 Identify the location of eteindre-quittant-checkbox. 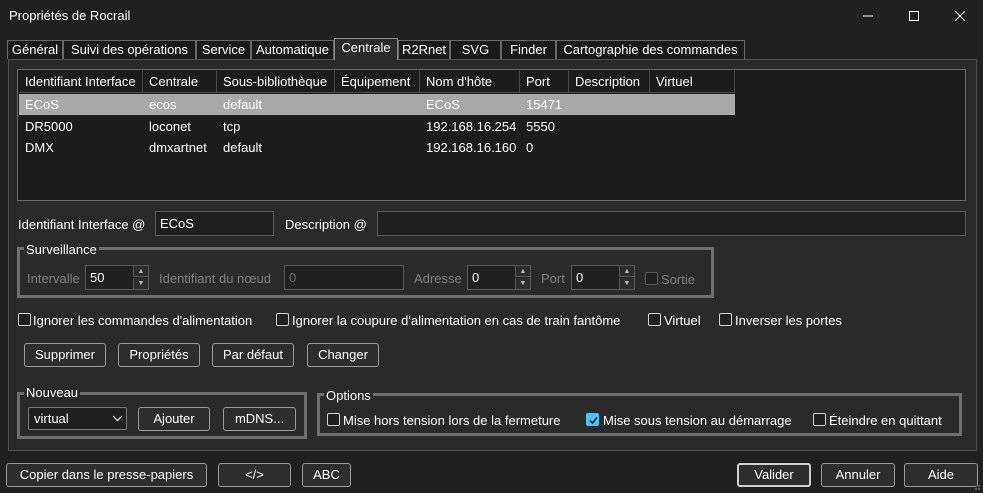
(819, 419).